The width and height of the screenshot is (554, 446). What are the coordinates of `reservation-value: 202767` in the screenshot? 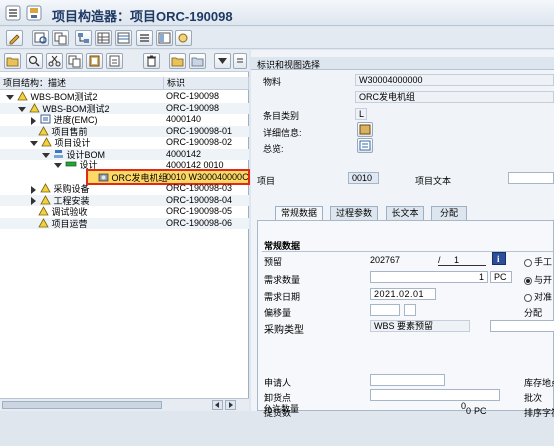 It's located at (385, 260).